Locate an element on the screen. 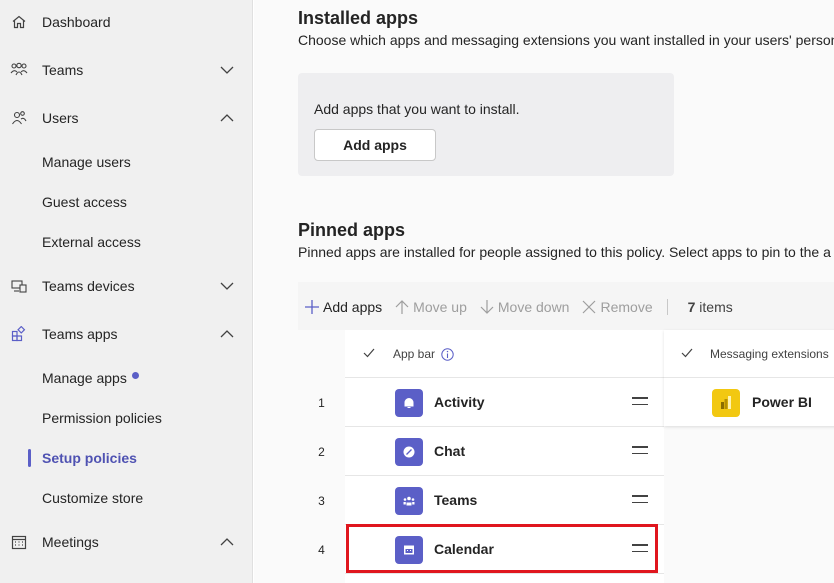 Image resolution: width=834 pixels, height=583 pixels. toolbar-move-up: Move up is located at coordinates (430, 307).